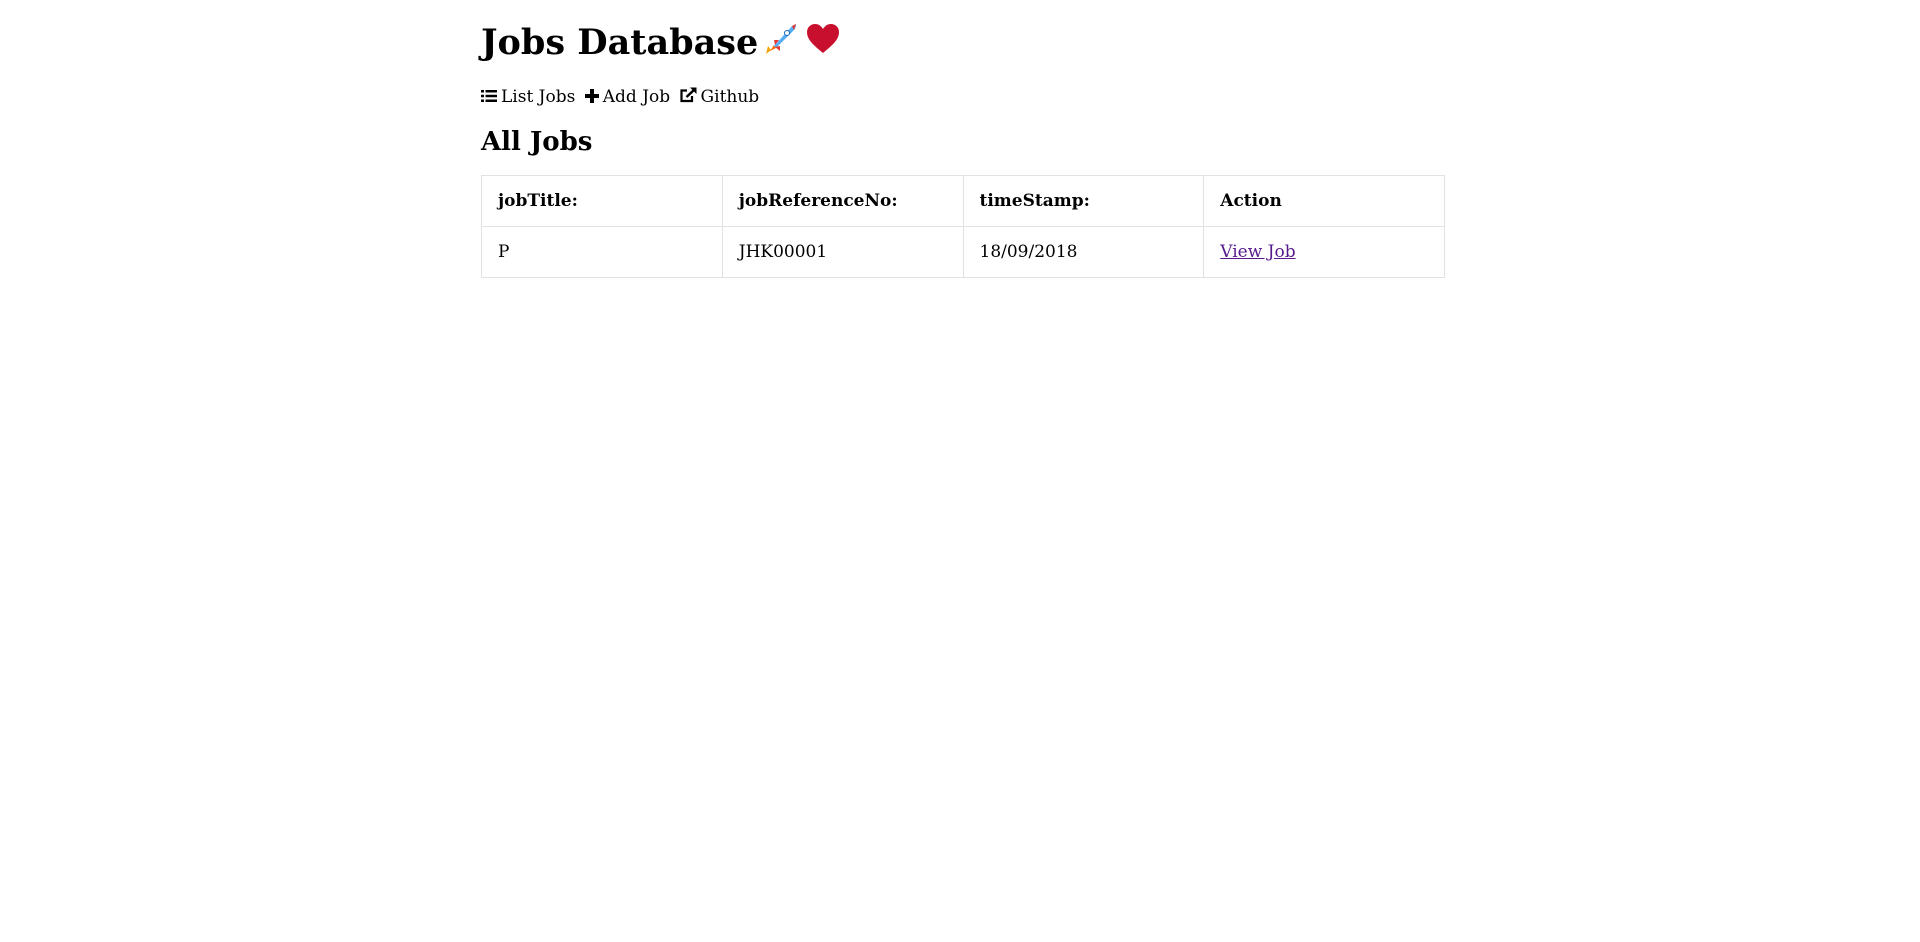 The image size is (1920, 942). Describe the element at coordinates (538, 97) in the screenshot. I see `nav-list-jobs-label: List Jobs` at that location.